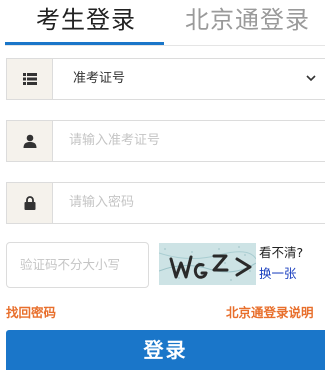  What do you see at coordinates (165, 79) in the screenshot?
I see `id-type-select: 准考证号` at bounding box center [165, 79].